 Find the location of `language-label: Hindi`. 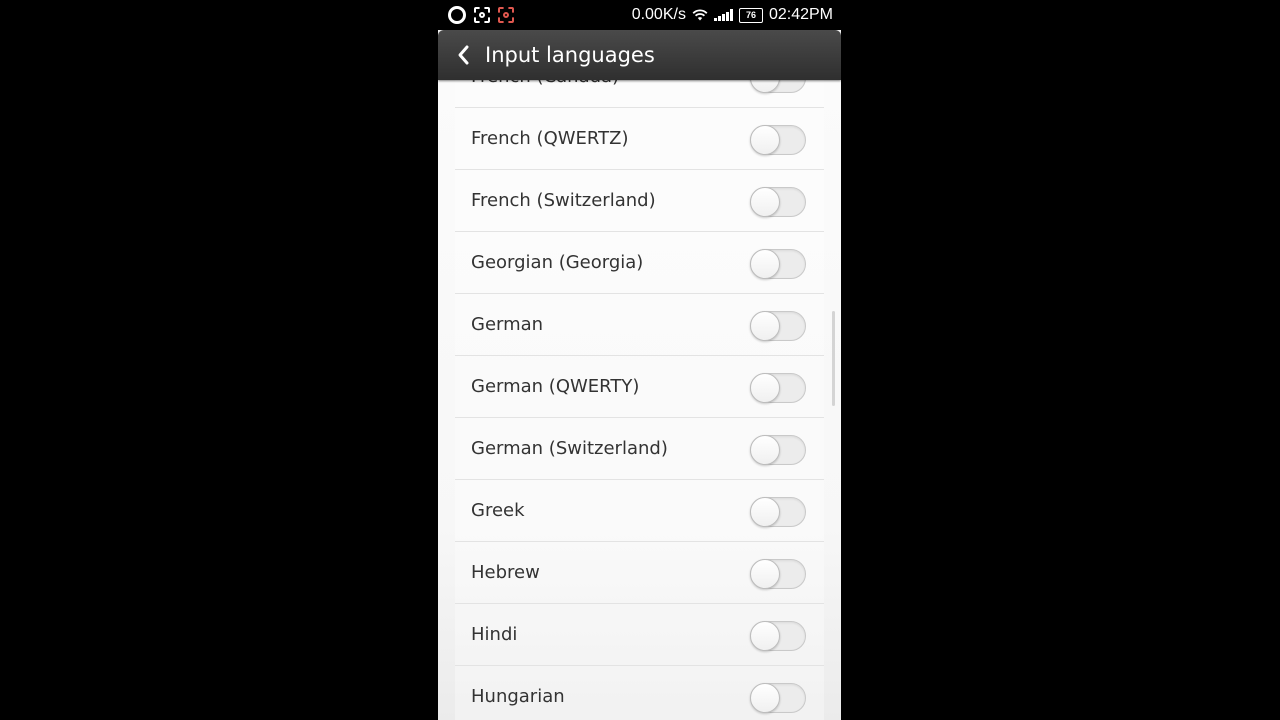

language-label: Hindi is located at coordinates (494, 634).